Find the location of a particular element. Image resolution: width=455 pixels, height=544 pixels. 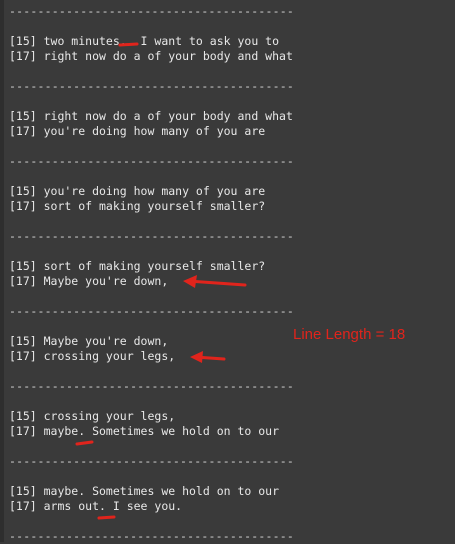

subtitle-line: [15] Maybe you're down, is located at coordinates (88, 341).